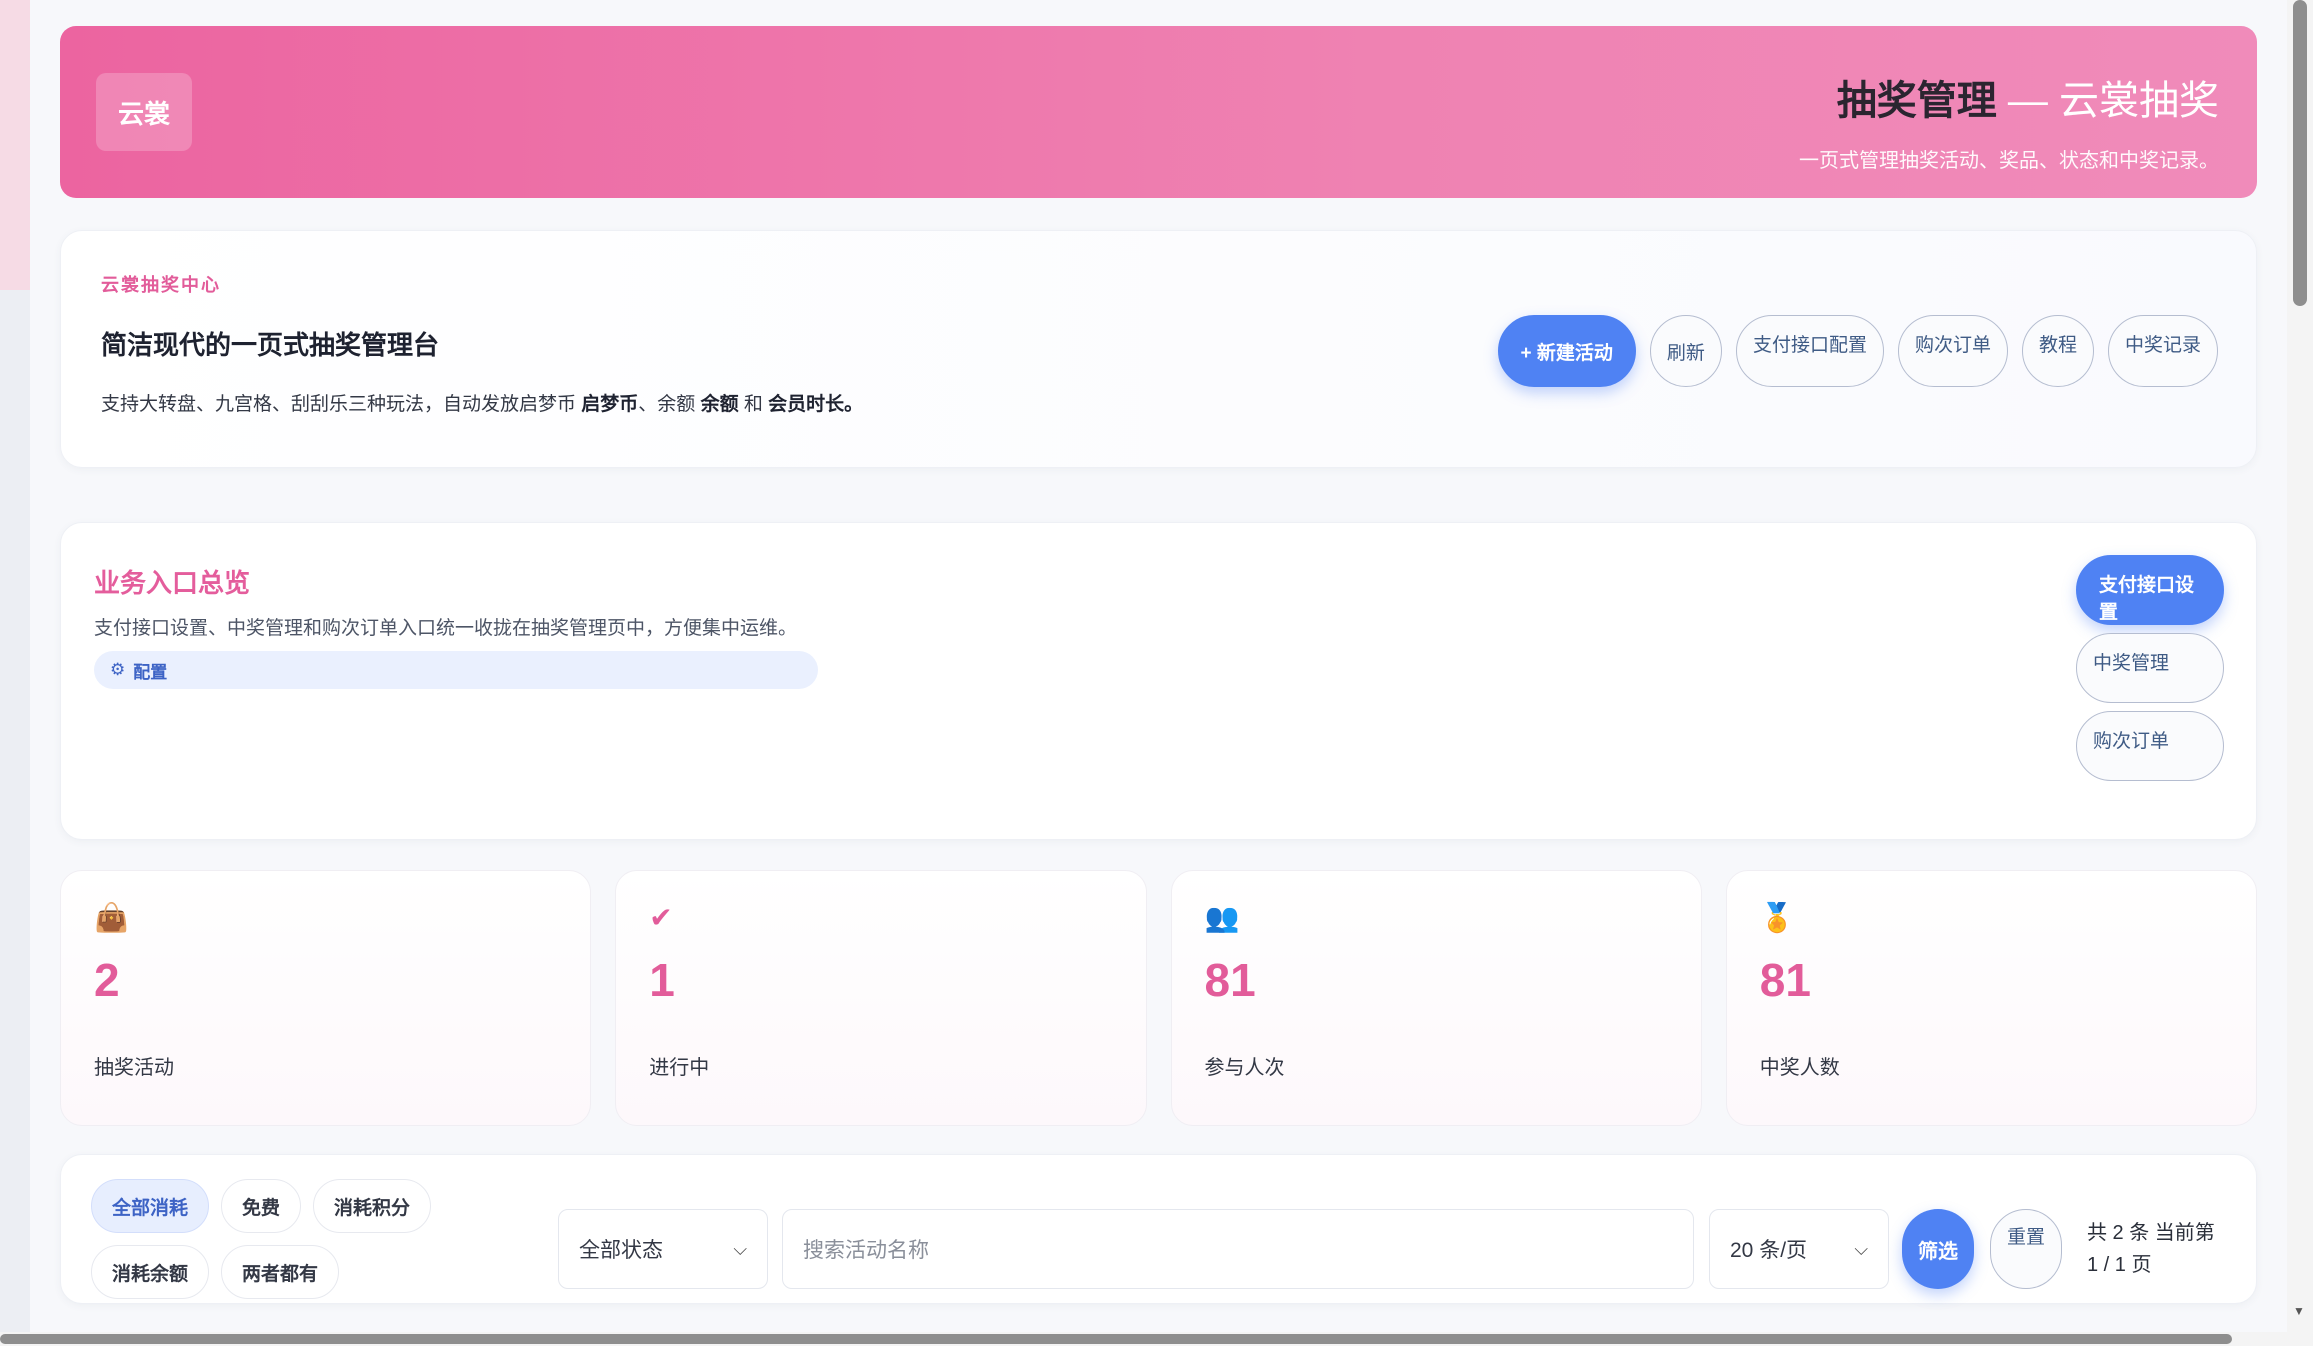  I want to click on overview-description: 支付接口设置、中奖管理和购次订单入口统一收拢在抽奖管理页中，方便集中运维。, so click(446, 628).